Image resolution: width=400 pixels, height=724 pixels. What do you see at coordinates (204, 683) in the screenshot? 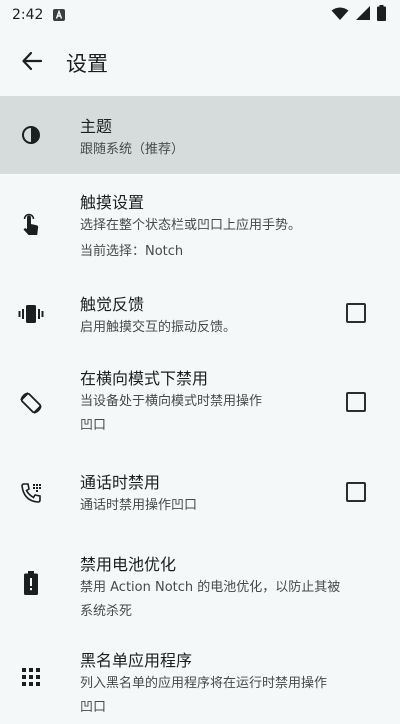
I see `setting-subtitle: 列入黑名单的应用程序将在运行时禁用操作` at bounding box center [204, 683].